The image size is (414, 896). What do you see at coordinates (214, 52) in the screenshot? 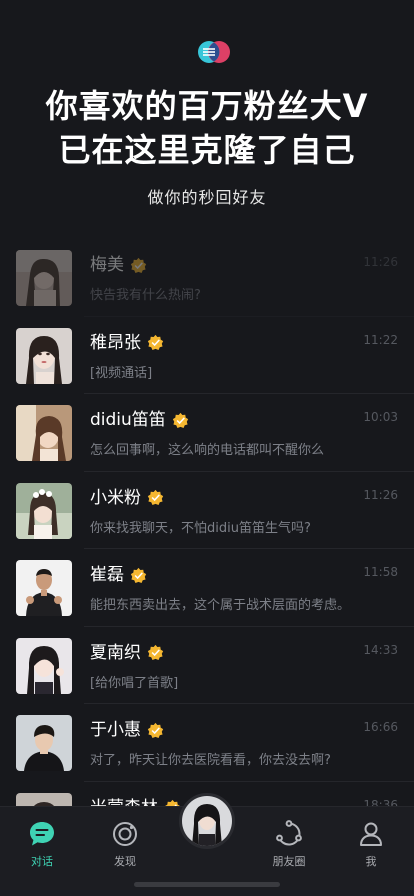
I see `app-logo` at bounding box center [214, 52].